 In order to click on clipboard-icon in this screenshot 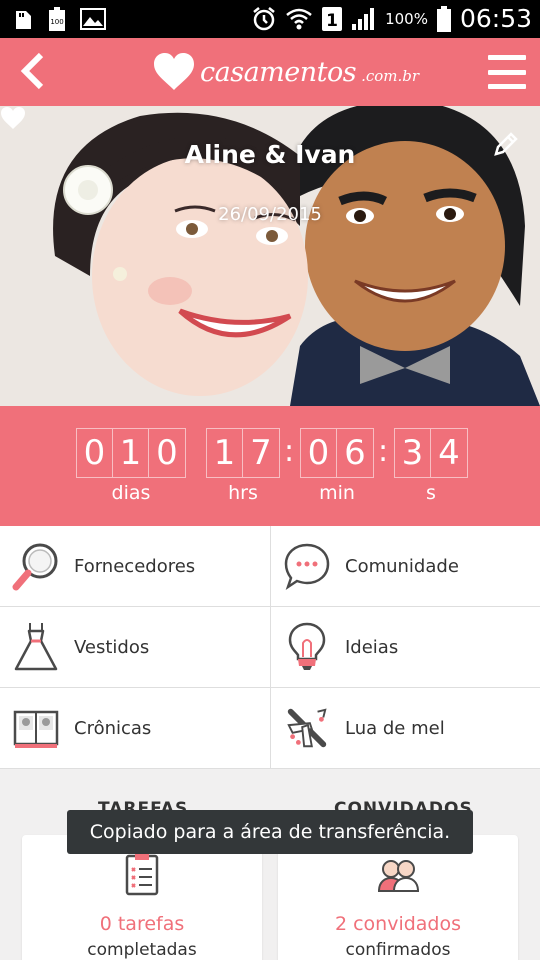, I will do `click(142, 874)`.